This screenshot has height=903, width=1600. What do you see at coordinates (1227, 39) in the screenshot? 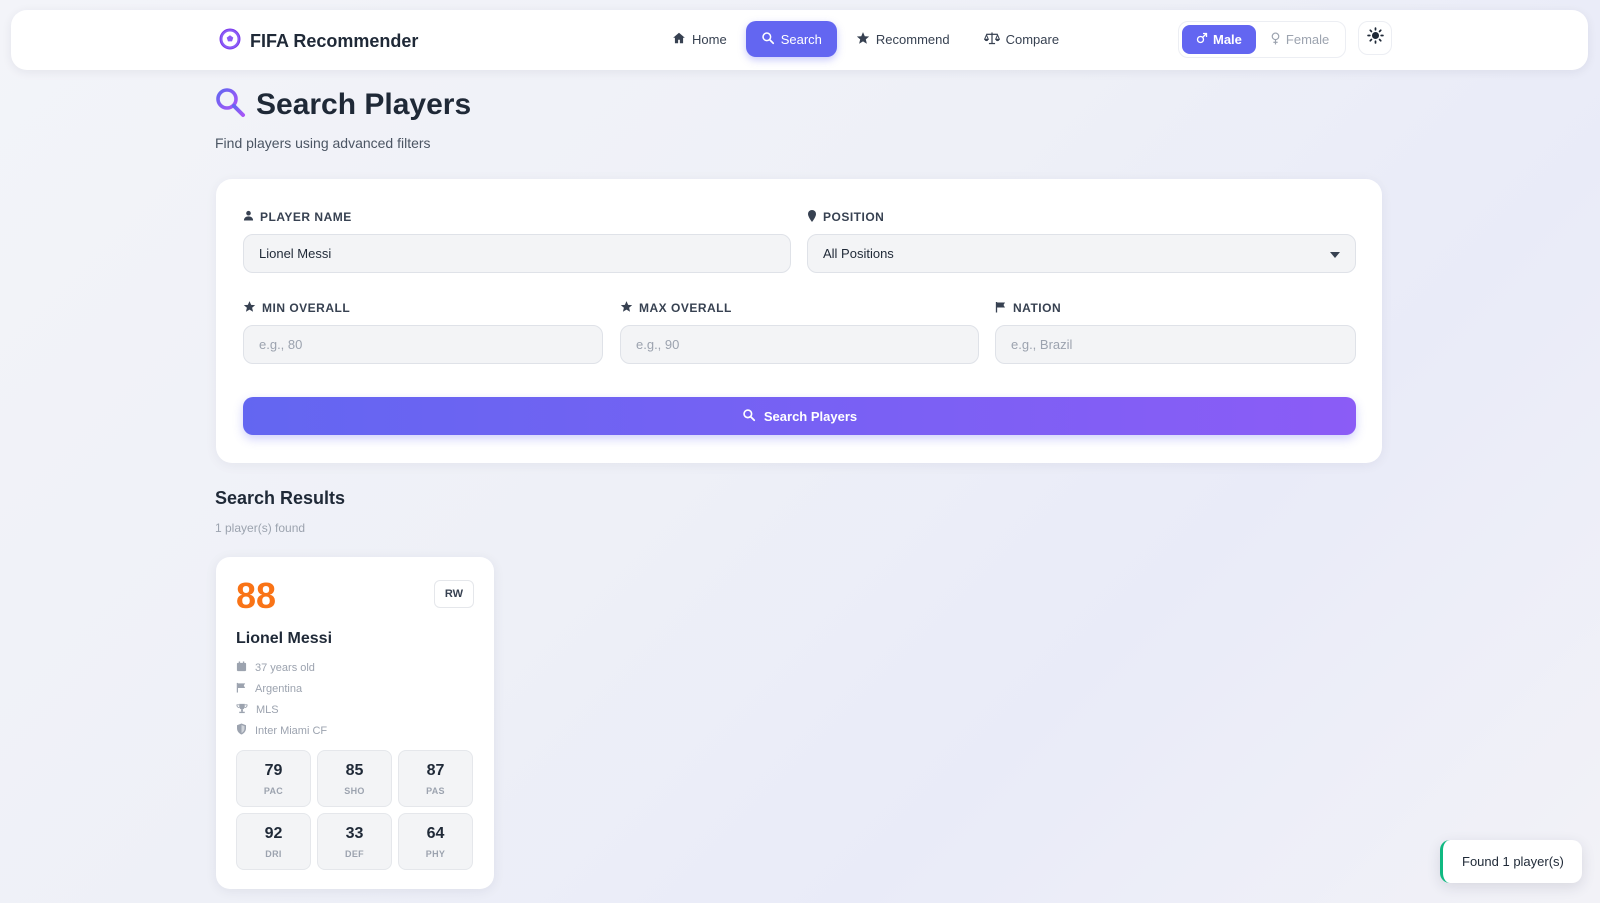
I see `male-label: Male` at bounding box center [1227, 39].